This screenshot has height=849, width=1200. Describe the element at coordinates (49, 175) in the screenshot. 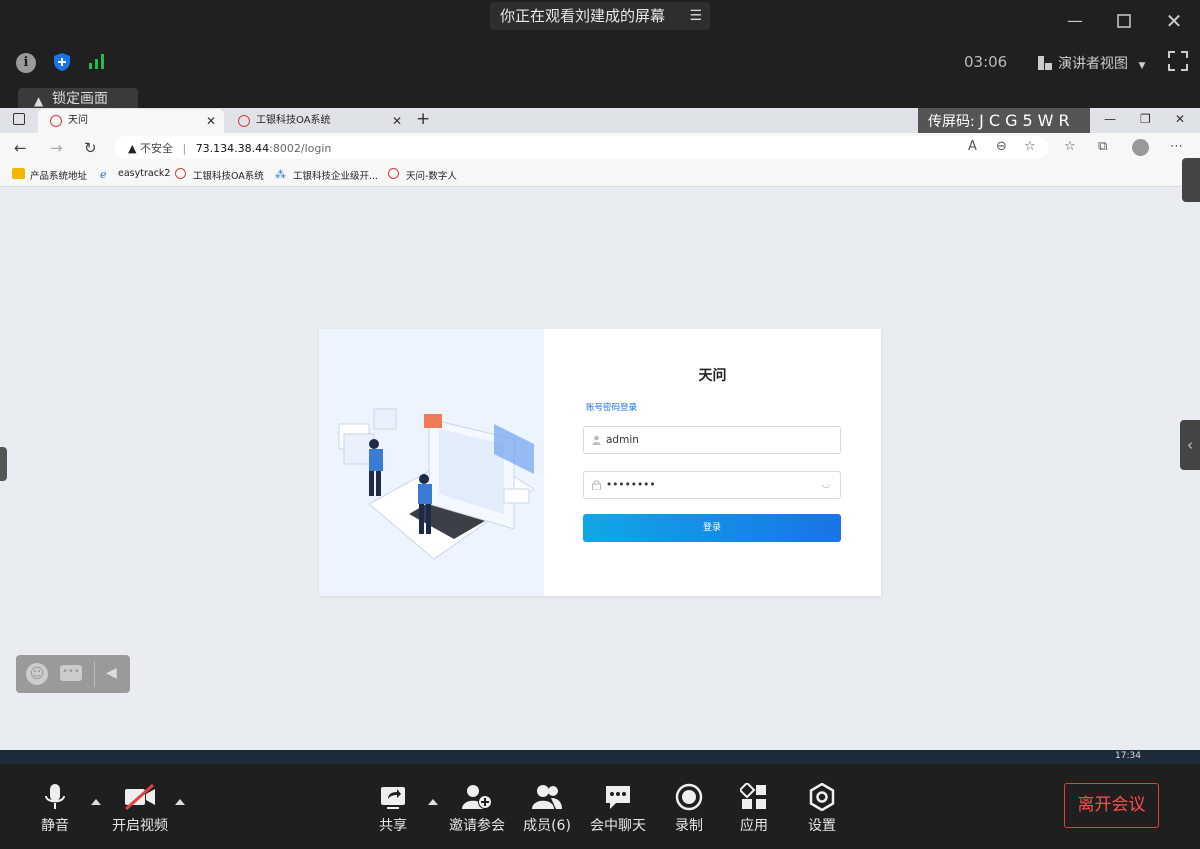

I see `bookmark-product-systems: 产品系统地址` at that location.